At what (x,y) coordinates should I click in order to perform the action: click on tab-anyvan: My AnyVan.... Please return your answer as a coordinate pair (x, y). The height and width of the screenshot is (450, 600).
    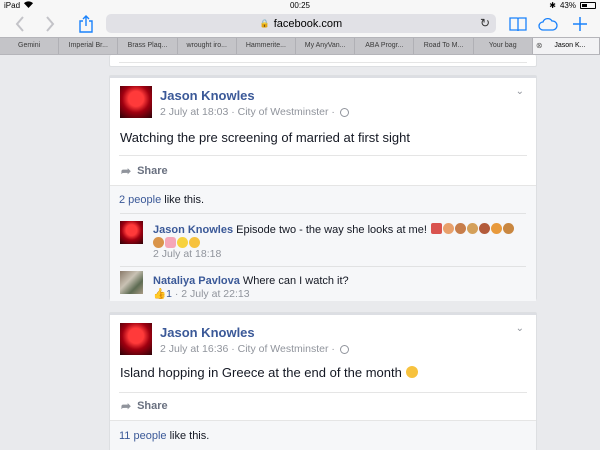
    Looking at the image, I should click on (326, 46).